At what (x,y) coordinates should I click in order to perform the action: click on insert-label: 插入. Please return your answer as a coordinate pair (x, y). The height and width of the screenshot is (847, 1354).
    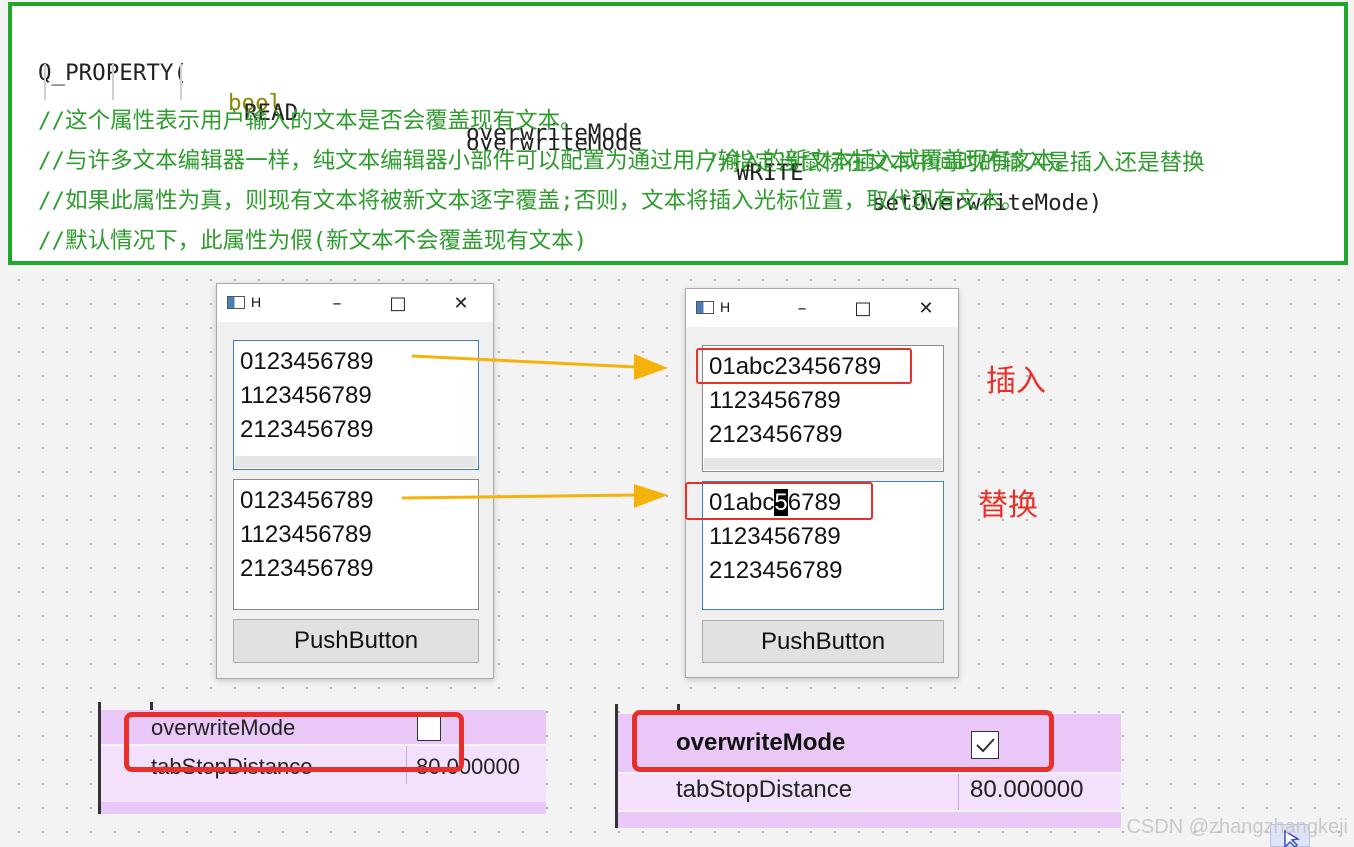
    Looking at the image, I should click on (1016, 381).